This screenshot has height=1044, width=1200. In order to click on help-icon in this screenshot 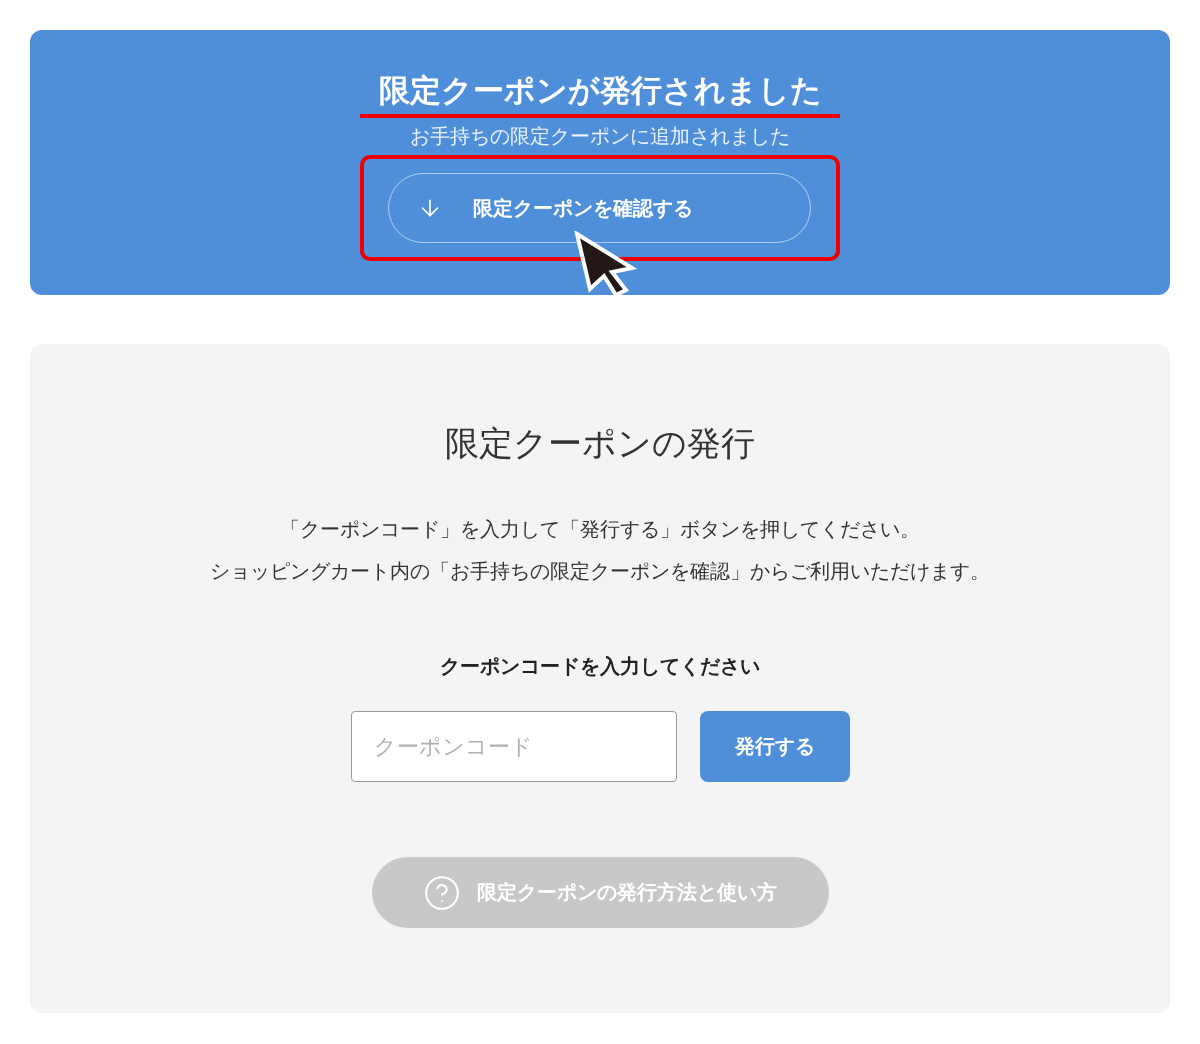, I will do `click(442, 892)`.